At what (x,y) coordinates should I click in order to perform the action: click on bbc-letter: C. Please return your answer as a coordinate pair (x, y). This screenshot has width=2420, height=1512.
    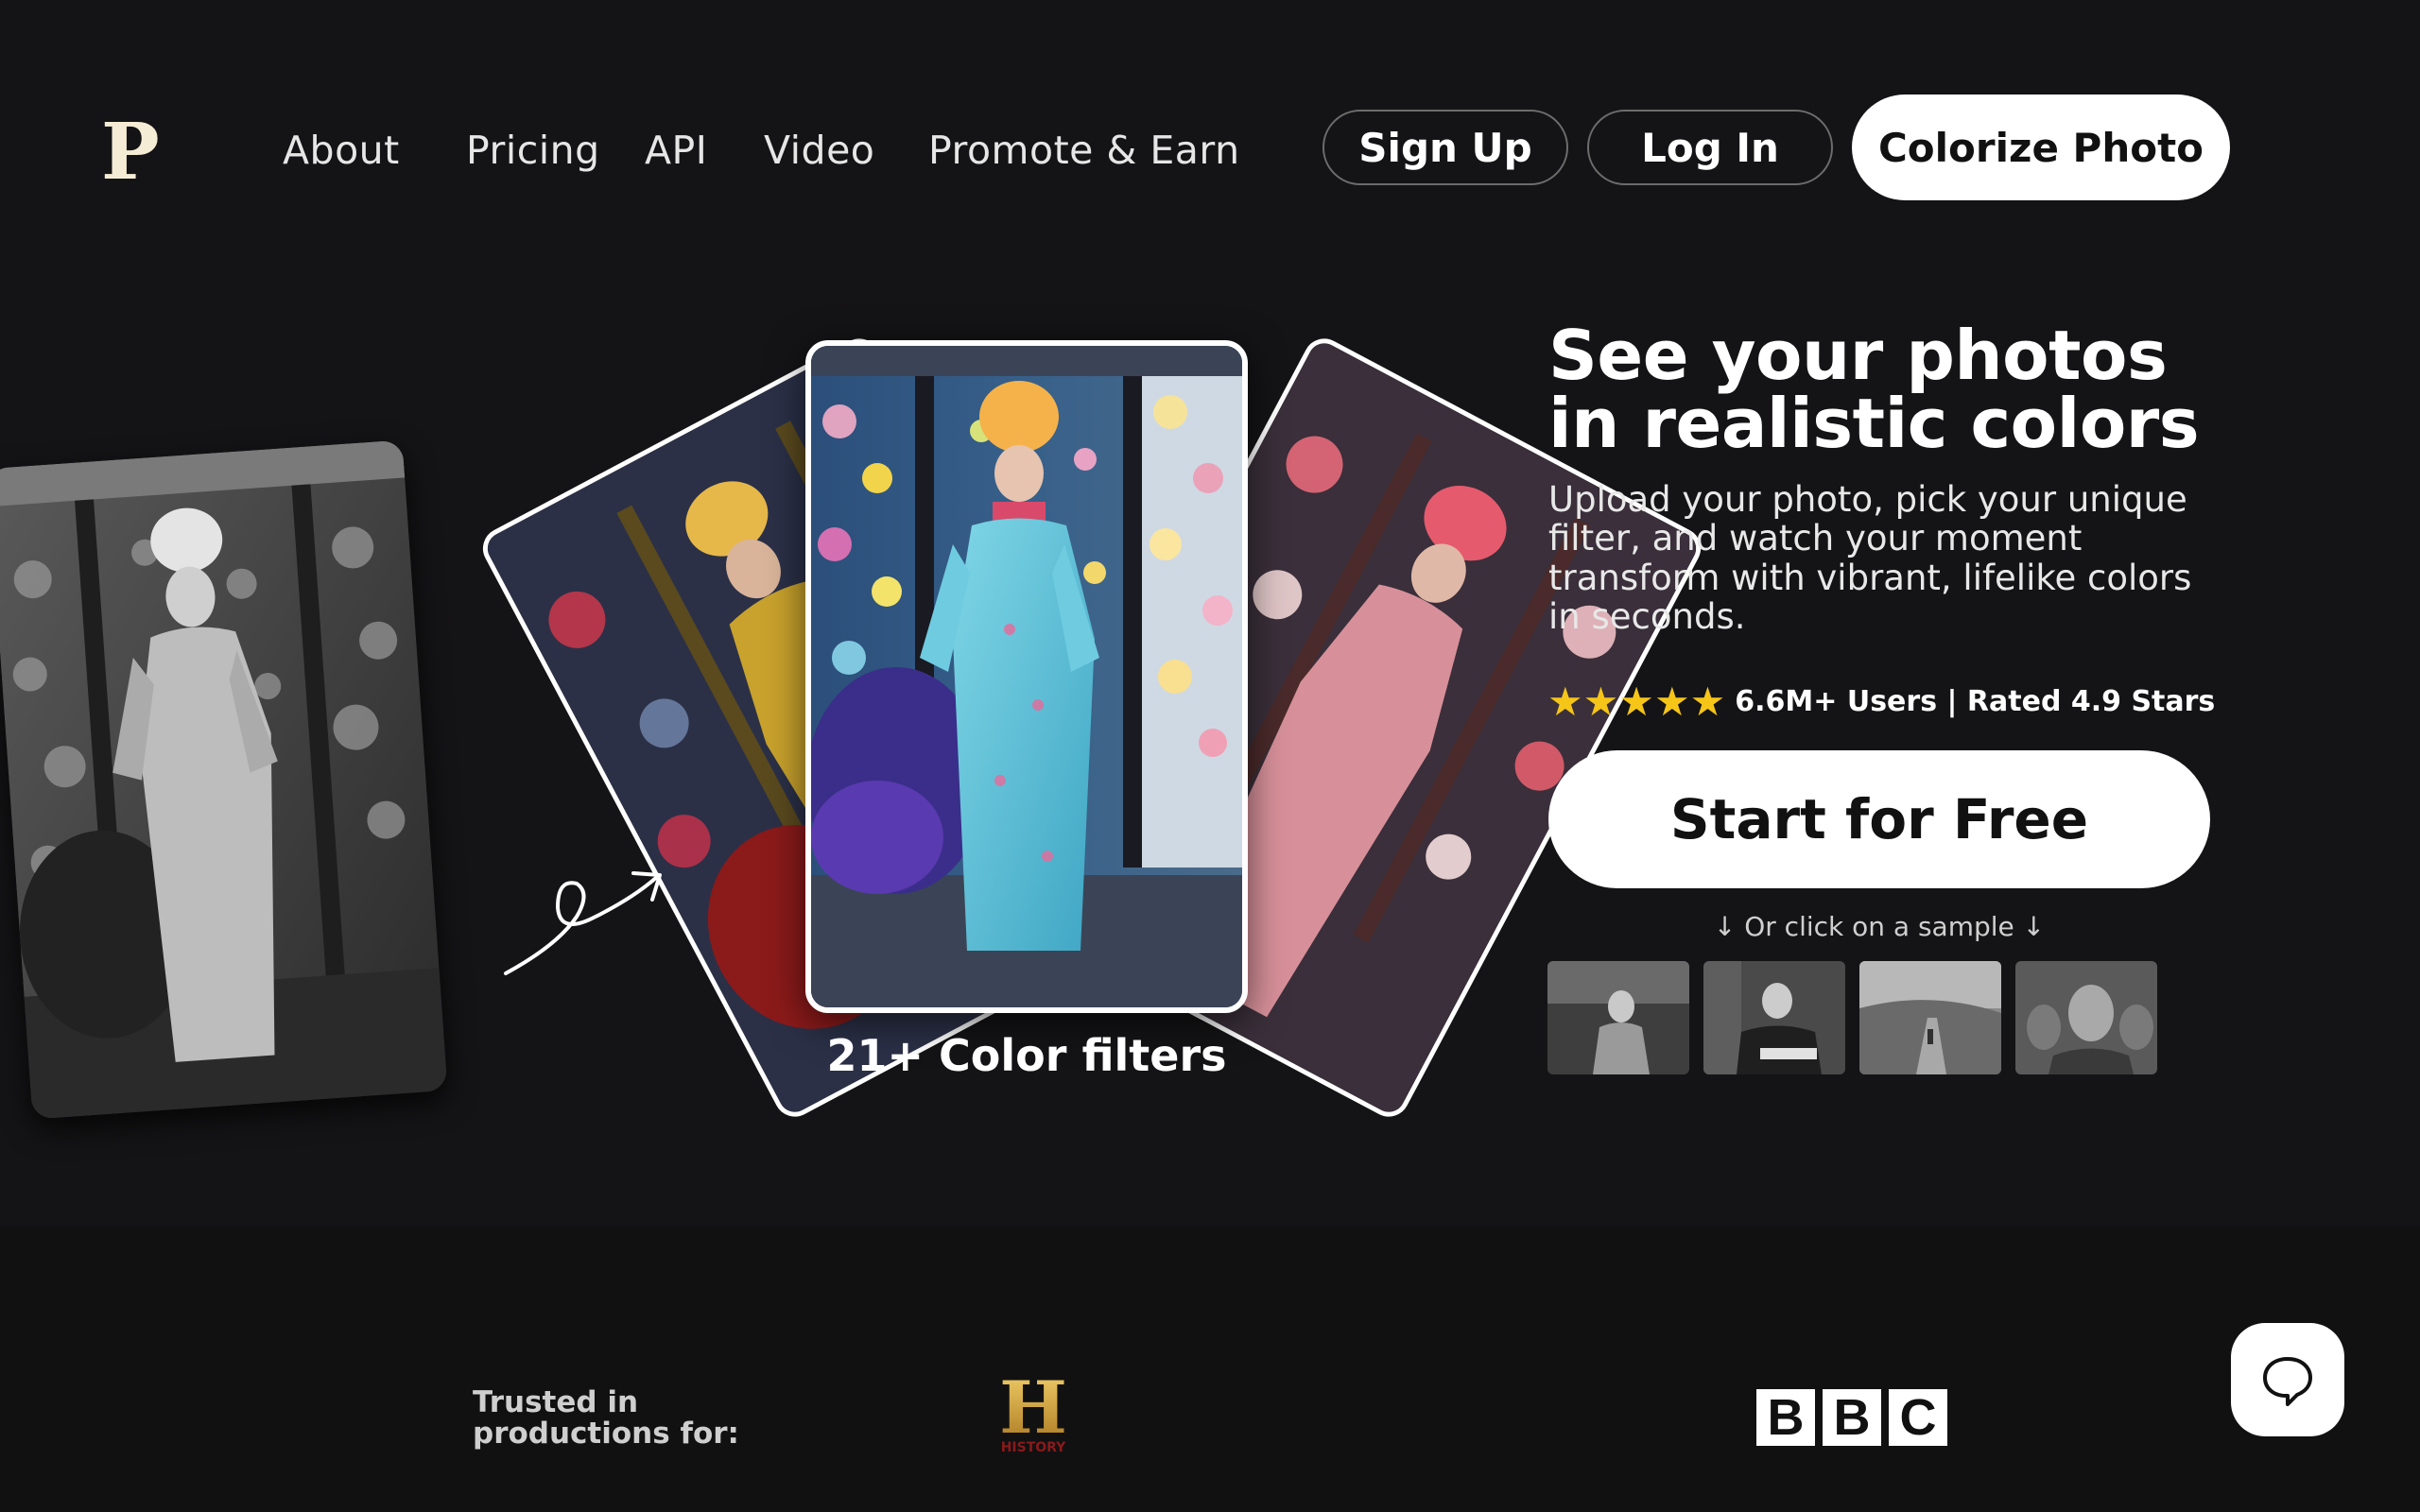
    Looking at the image, I should click on (1918, 1417).